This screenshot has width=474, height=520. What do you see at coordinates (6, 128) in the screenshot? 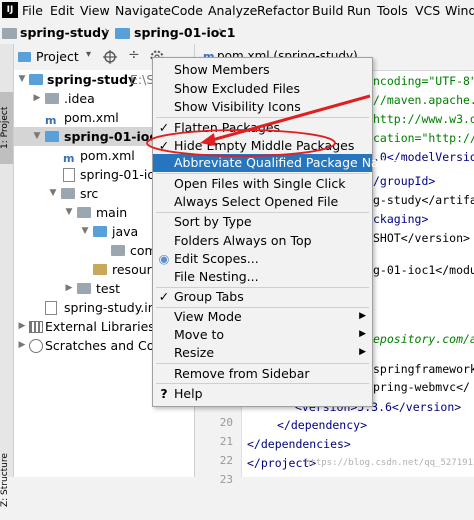
I see `project-tool-tab: 1: Project` at bounding box center [6, 128].